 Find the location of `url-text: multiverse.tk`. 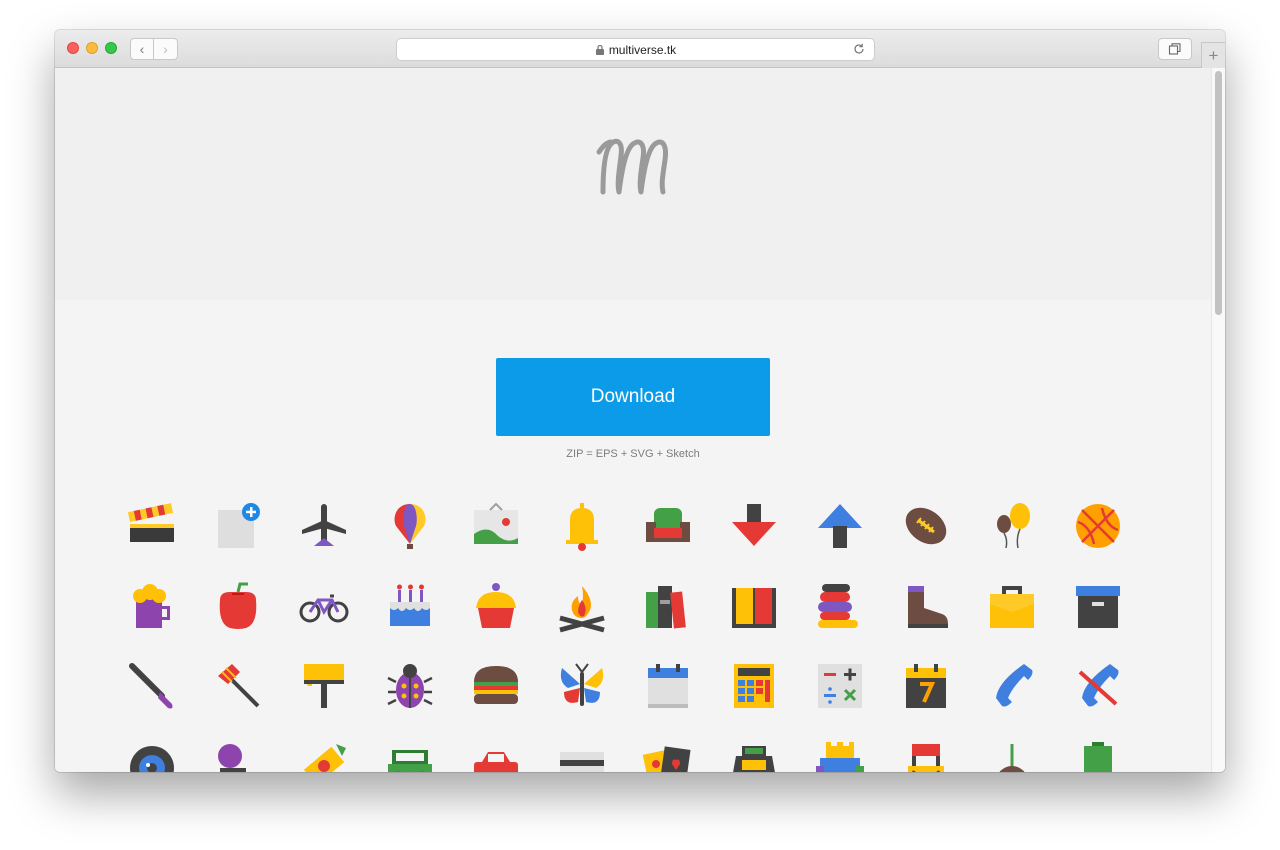

url-text: multiverse.tk is located at coordinates (642, 49).